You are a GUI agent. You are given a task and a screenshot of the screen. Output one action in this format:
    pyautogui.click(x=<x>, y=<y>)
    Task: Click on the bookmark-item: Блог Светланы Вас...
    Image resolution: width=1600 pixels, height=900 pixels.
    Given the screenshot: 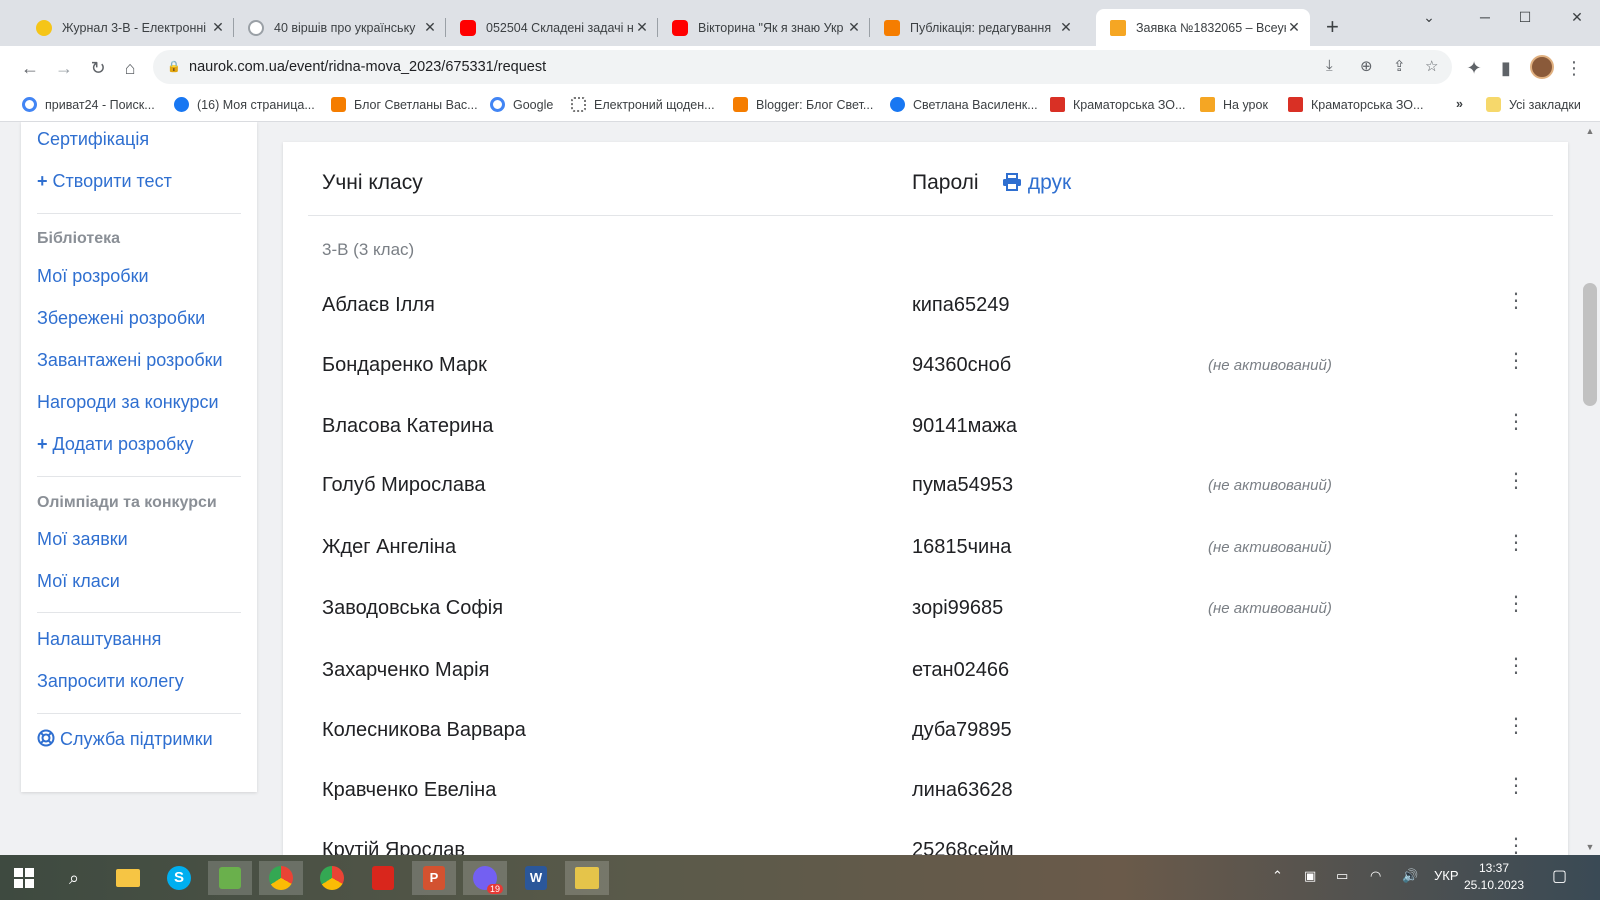 What is the action you would take?
    pyautogui.click(x=404, y=104)
    